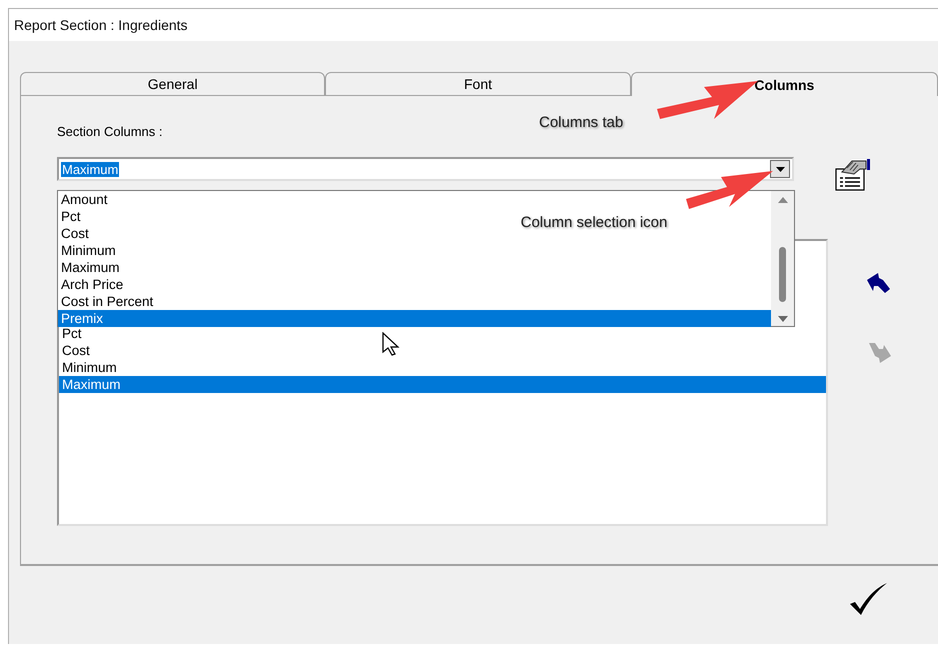 The image size is (938, 646). Describe the element at coordinates (879, 283) in the screenshot. I see `move-up-button` at that location.